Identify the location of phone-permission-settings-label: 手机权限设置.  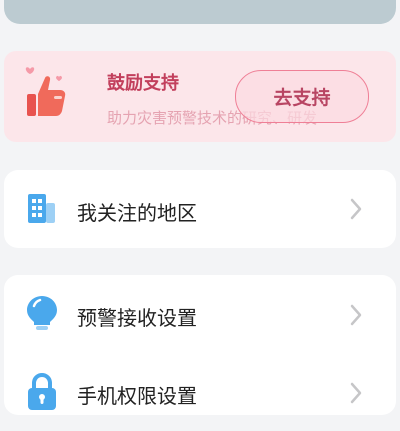
(137, 396).